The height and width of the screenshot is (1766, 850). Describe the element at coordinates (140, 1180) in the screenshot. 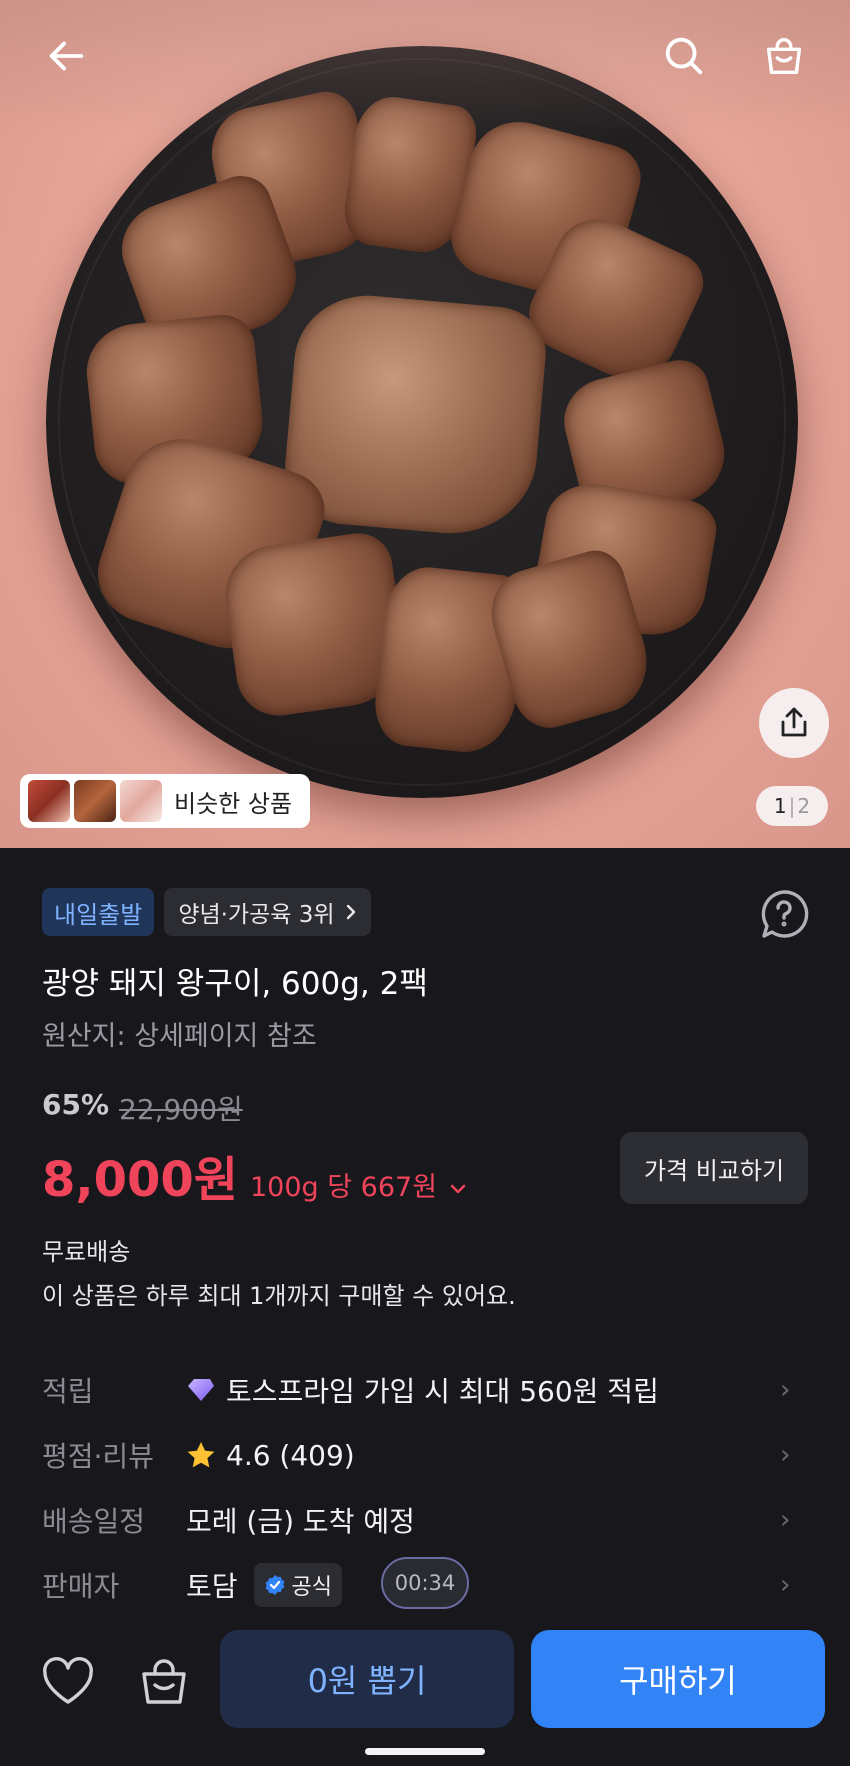

I see `sale-price: 8,000원` at that location.